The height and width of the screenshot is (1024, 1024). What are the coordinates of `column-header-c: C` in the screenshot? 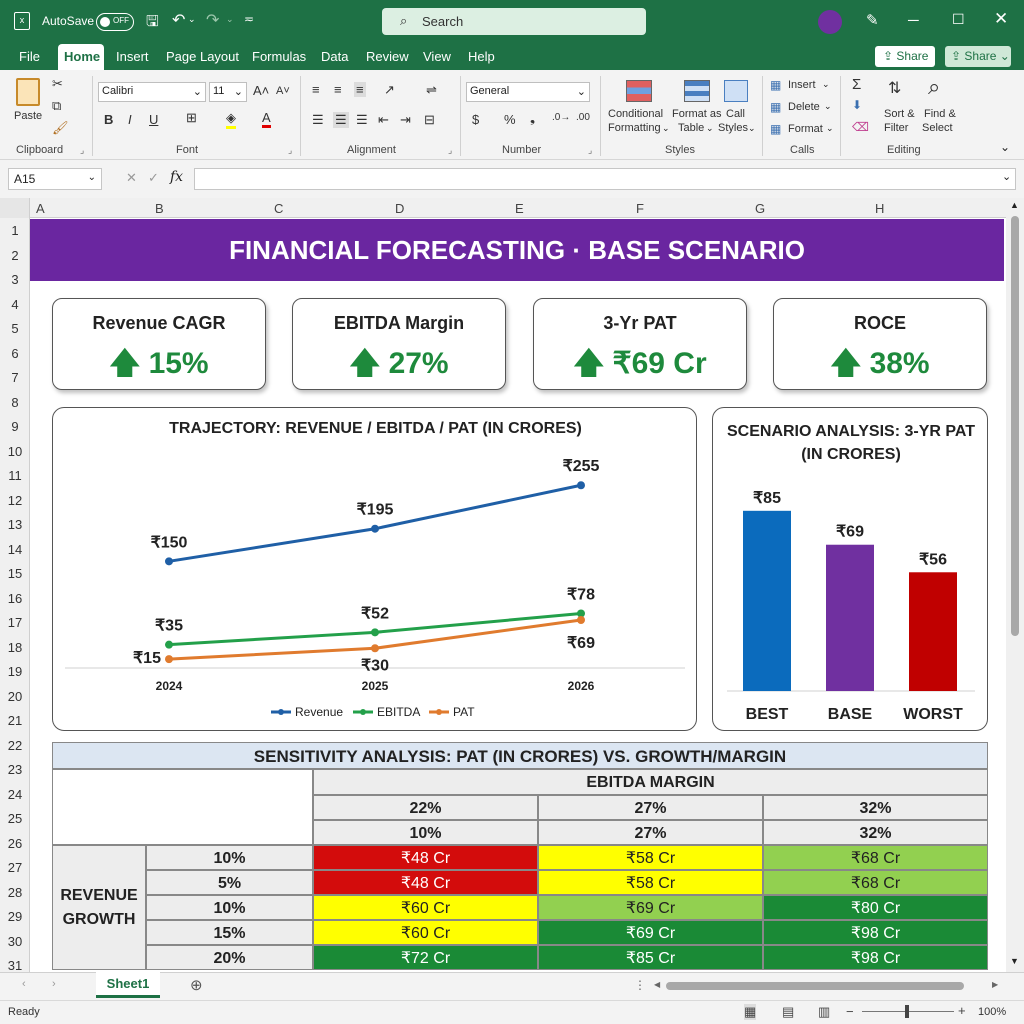 It's located at (278, 208).